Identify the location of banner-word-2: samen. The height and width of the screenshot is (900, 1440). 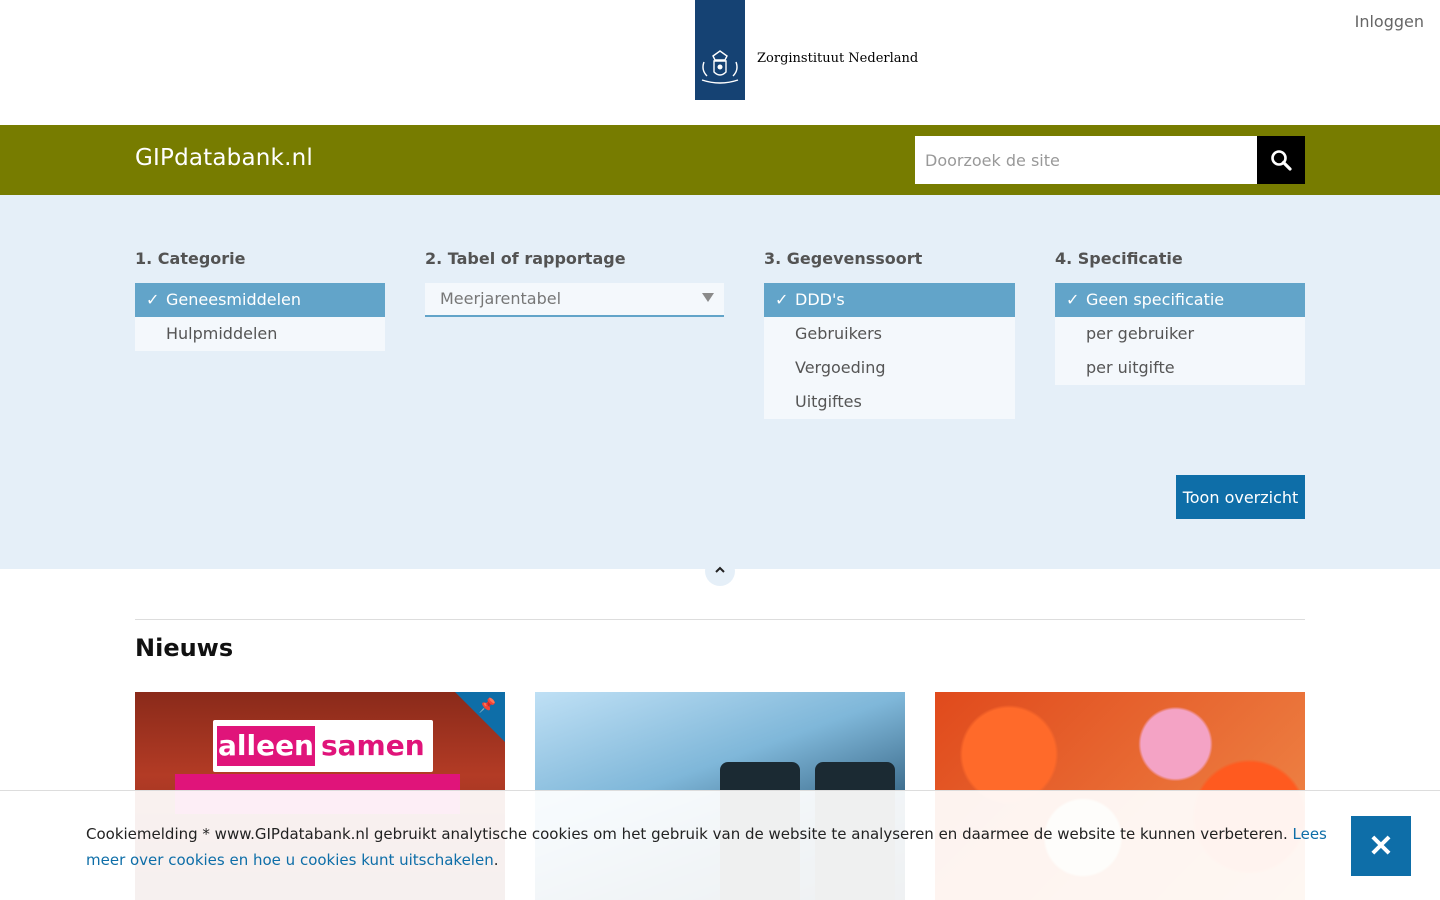
(373, 745).